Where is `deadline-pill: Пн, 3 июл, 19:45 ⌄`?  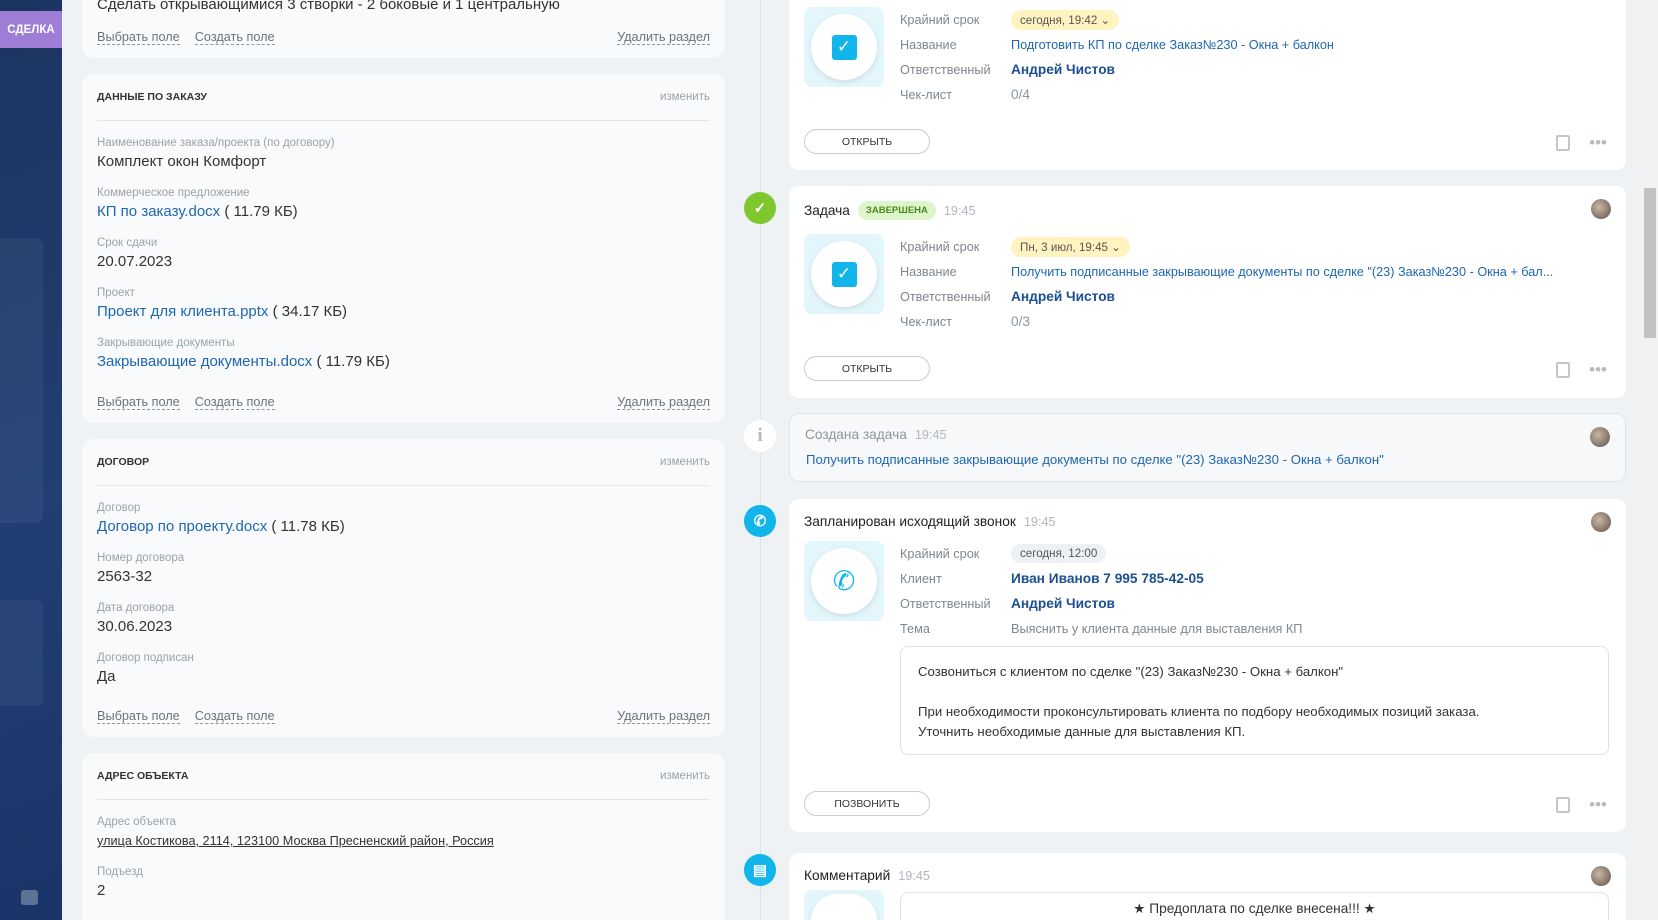 deadline-pill: Пн, 3 июл, 19:45 ⌄ is located at coordinates (1070, 246).